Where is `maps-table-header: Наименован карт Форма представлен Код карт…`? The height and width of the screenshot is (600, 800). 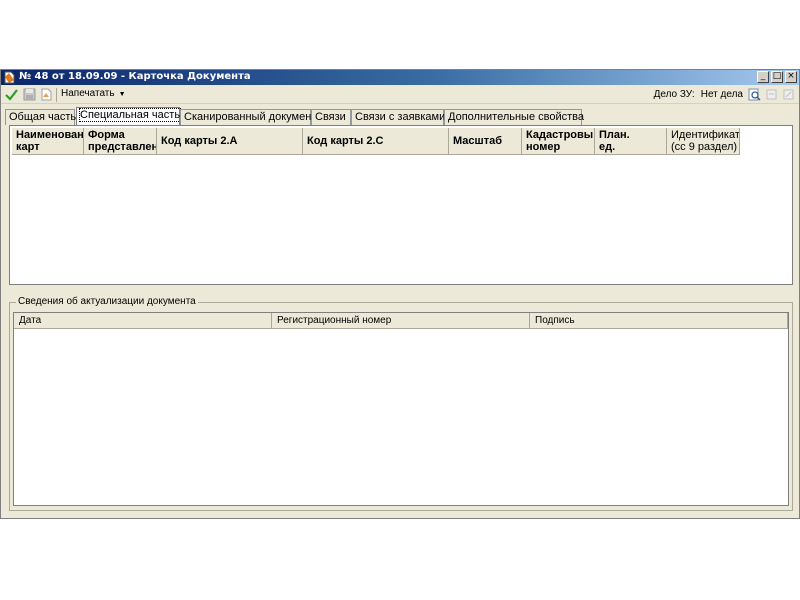 maps-table-header: Наименован карт Форма представлен Код карт… is located at coordinates (376, 141).